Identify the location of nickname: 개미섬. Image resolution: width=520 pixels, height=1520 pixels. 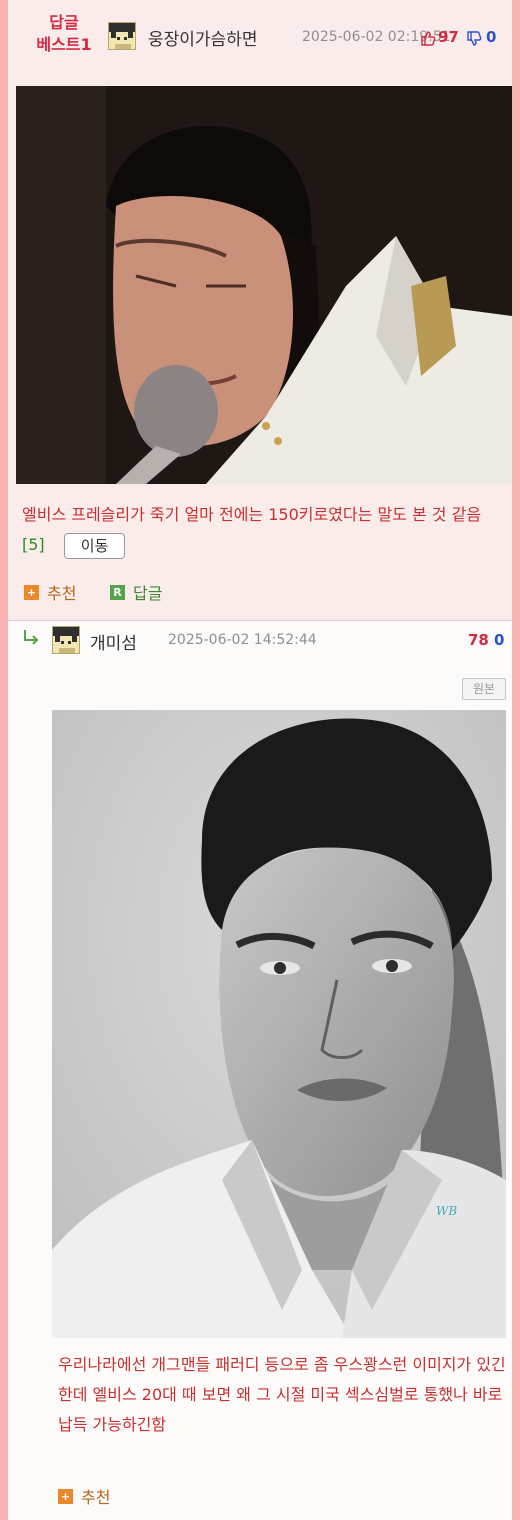
(113, 641).